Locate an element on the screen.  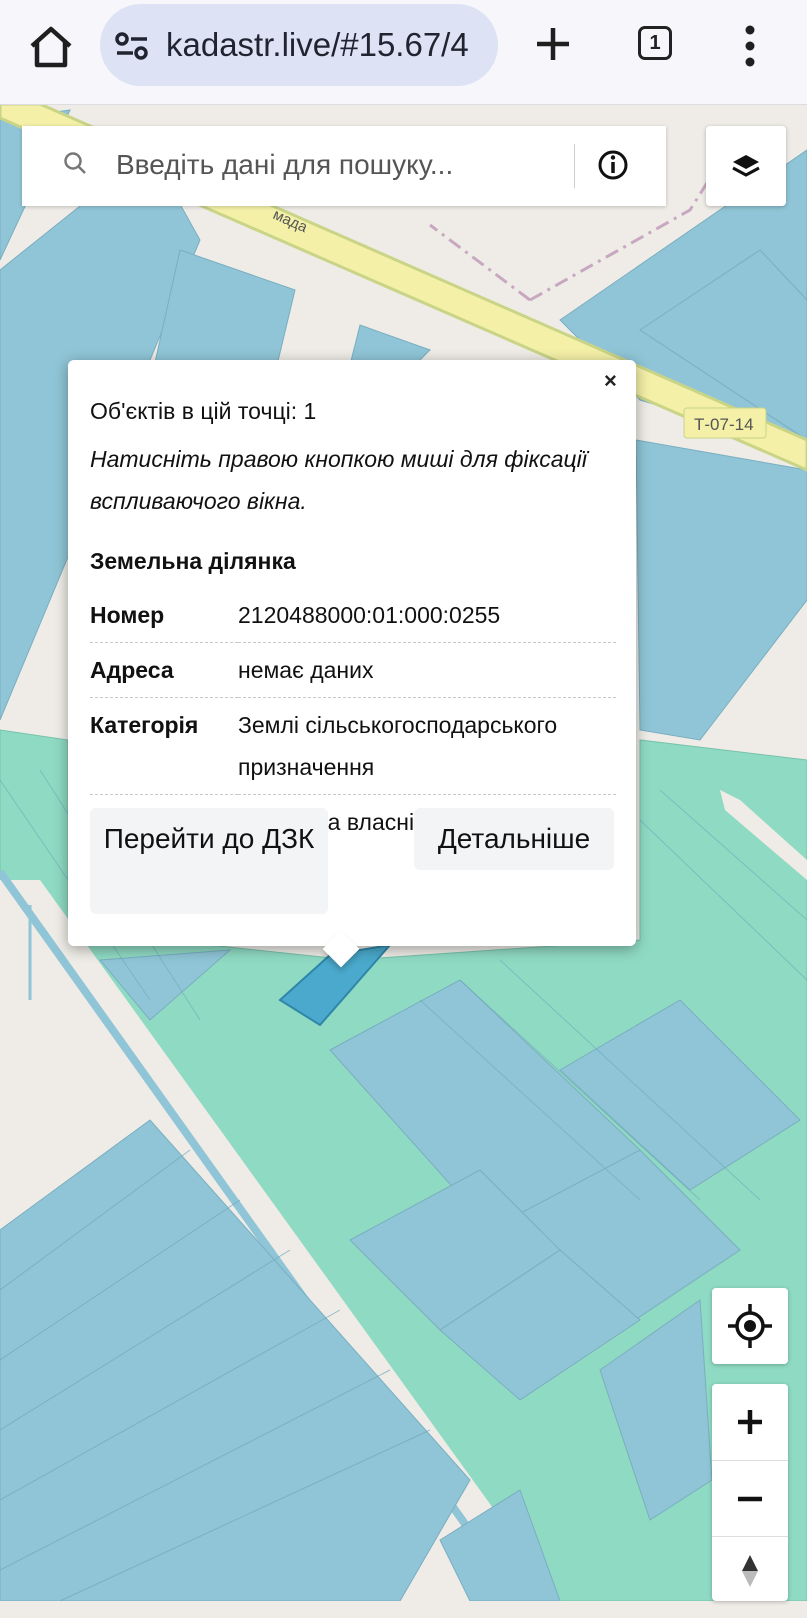
zoom-out-icon is located at coordinates (750, 1499).